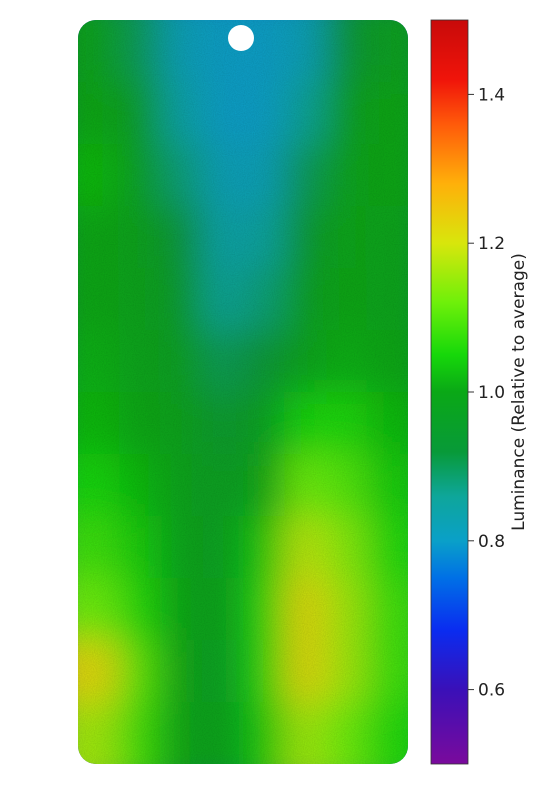  Describe the element at coordinates (491, 95) in the screenshot. I see `colorbar-tick-label: 1.4` at that location.